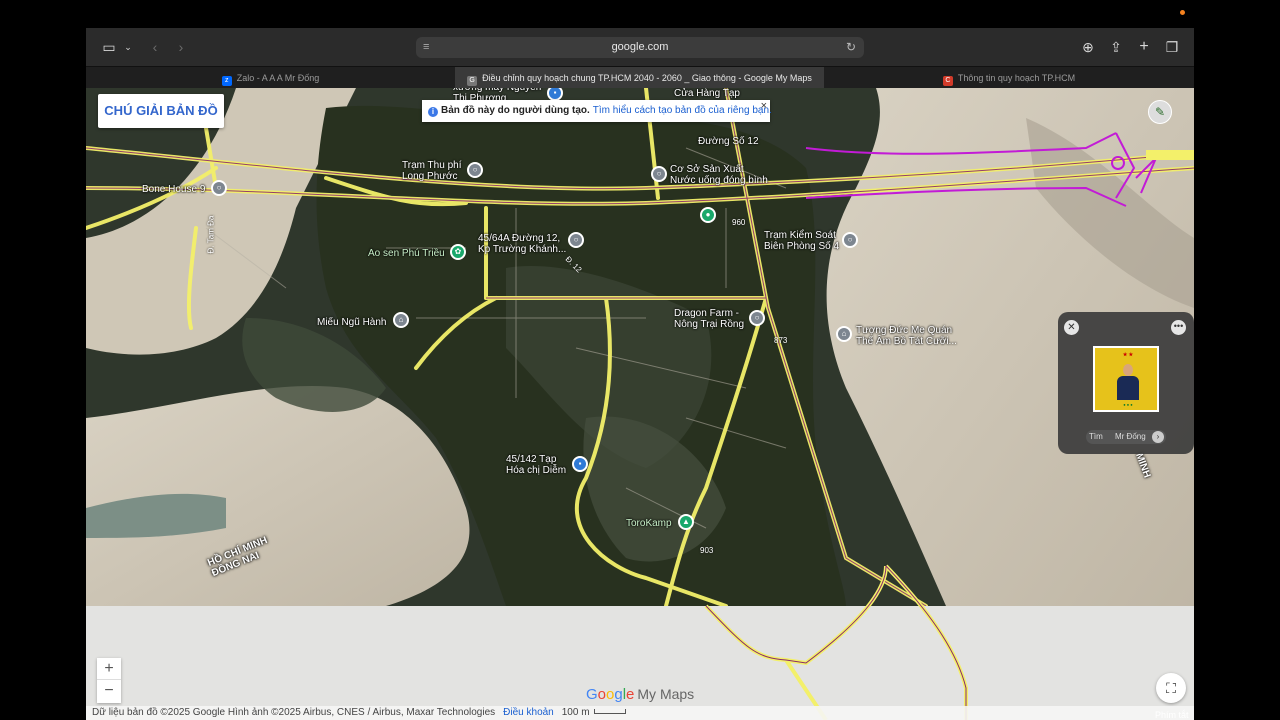 This screenshot has width=1280, height=720. What do you see at coordinates (707, 93) in the screenshot?
I see `poi-cua-hang: Cửa Hàng Tạp` at bounding box center [707, 93].